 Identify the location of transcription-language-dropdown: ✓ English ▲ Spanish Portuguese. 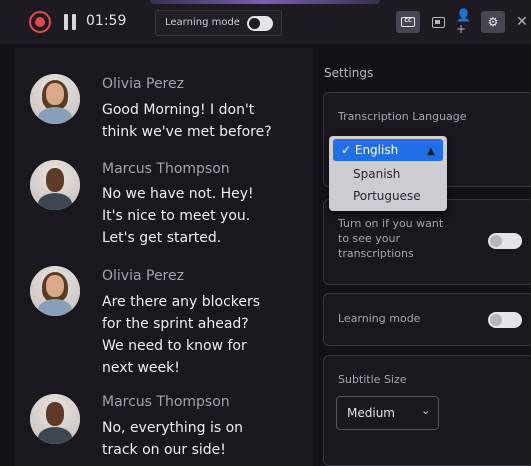
(388, 173).